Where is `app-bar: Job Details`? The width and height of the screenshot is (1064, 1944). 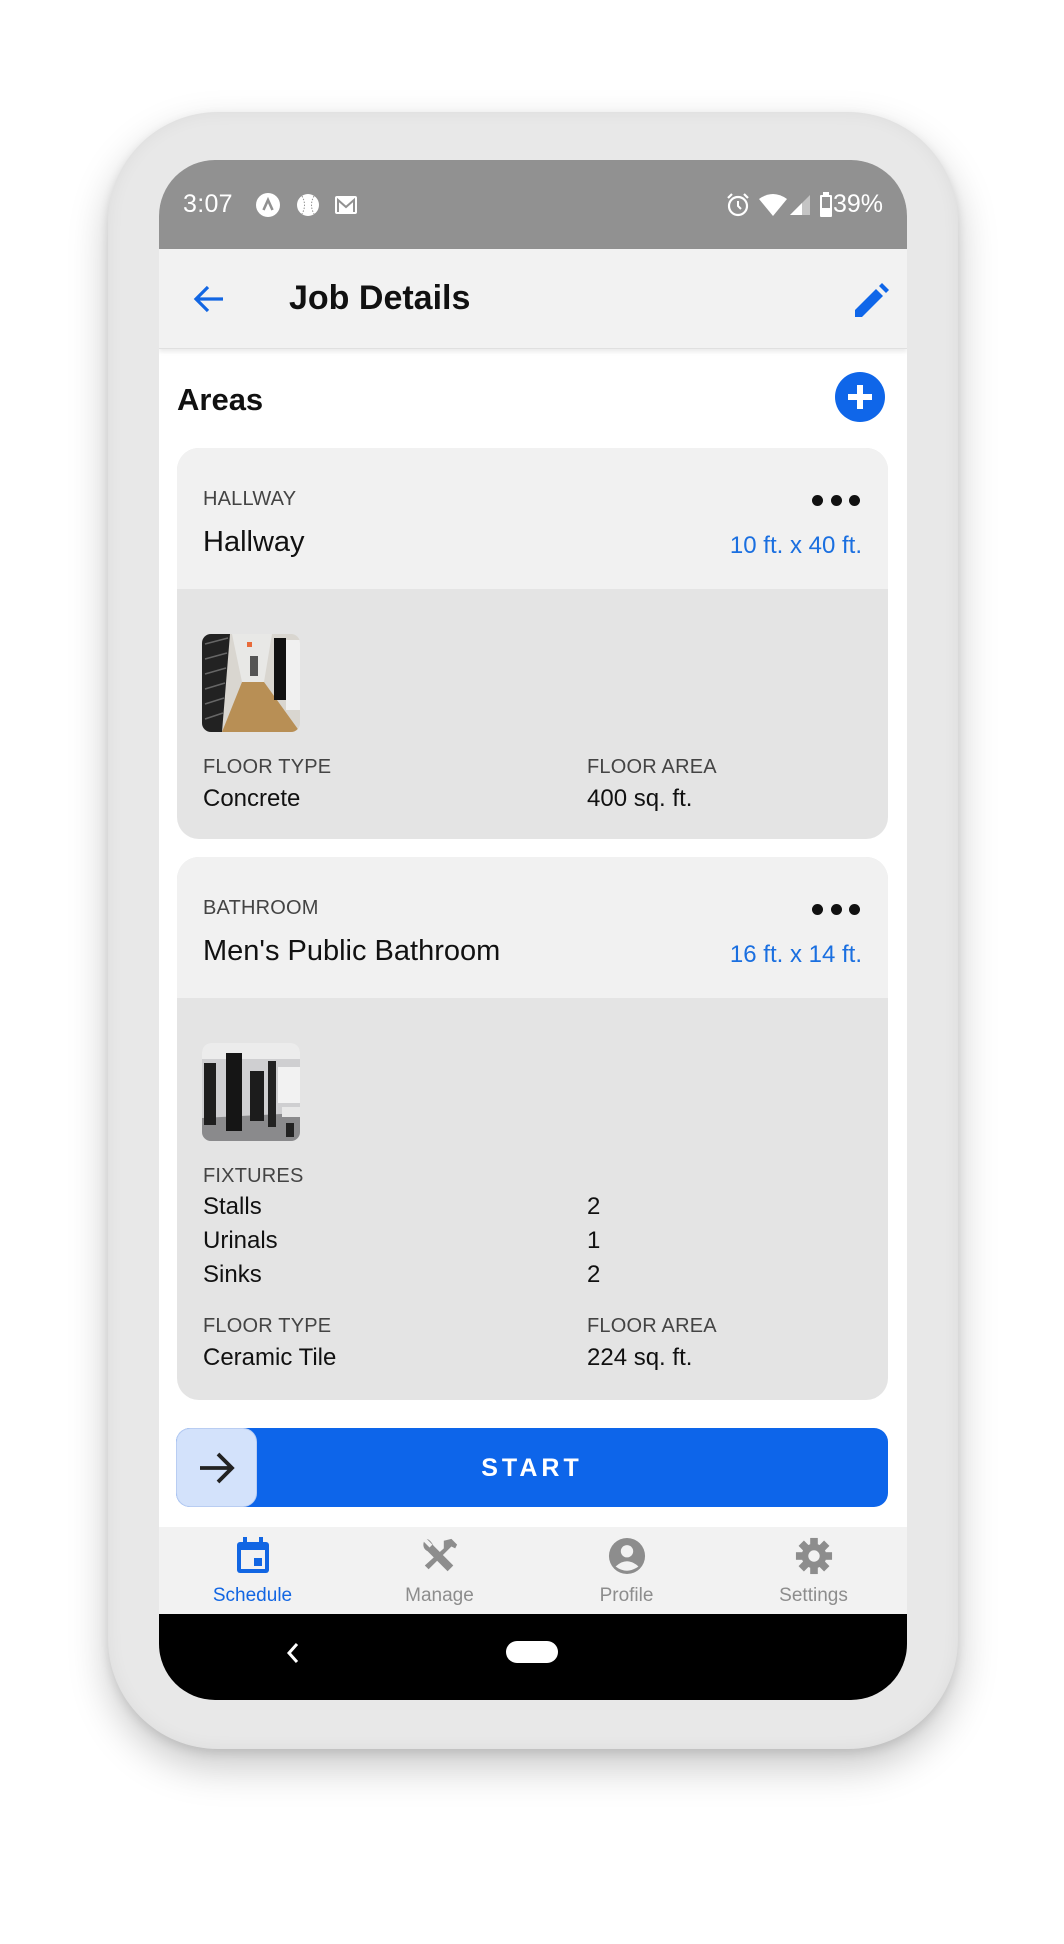
app-bar: Job Details is located at coordinates (533, 299).